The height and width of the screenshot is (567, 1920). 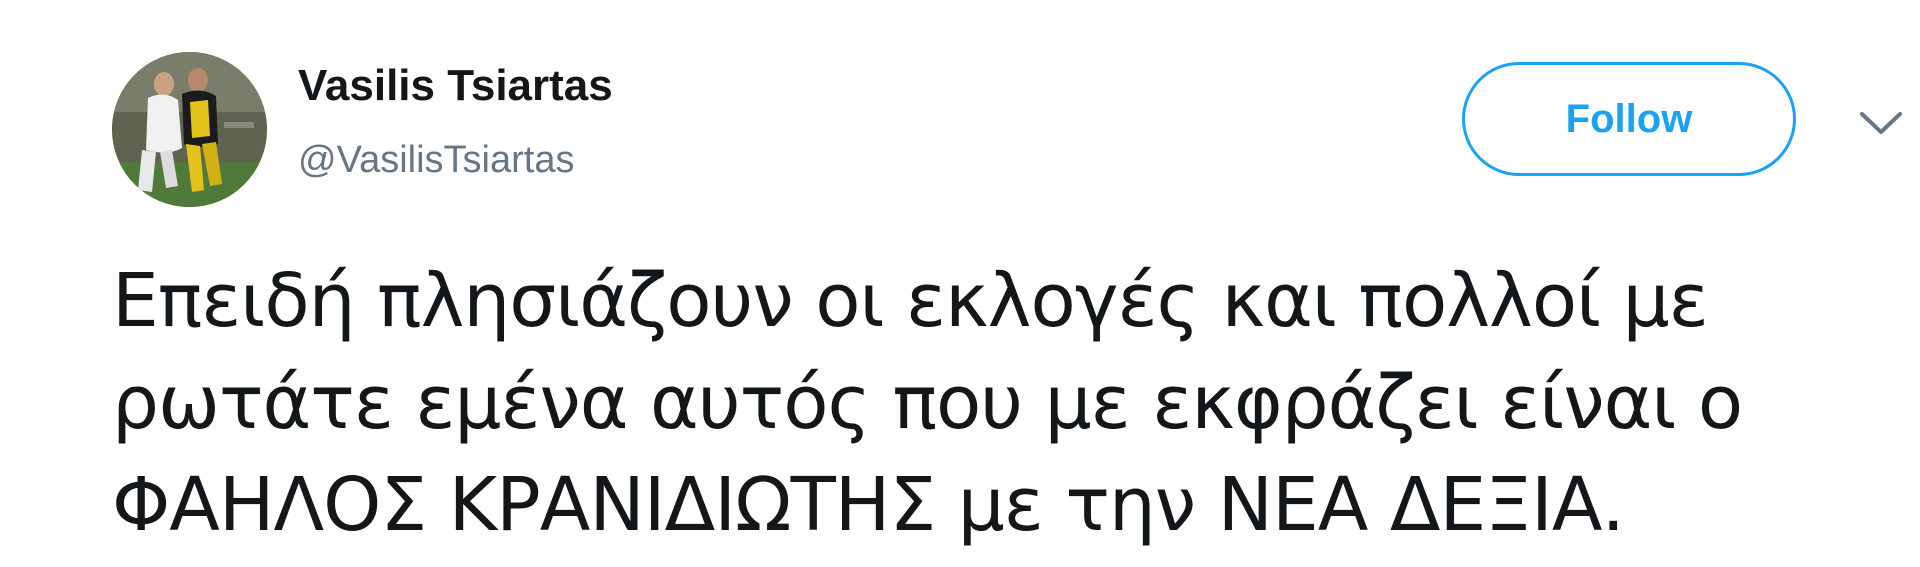 I want to click on follow-button: Follow, so click(x=1629, y=119).